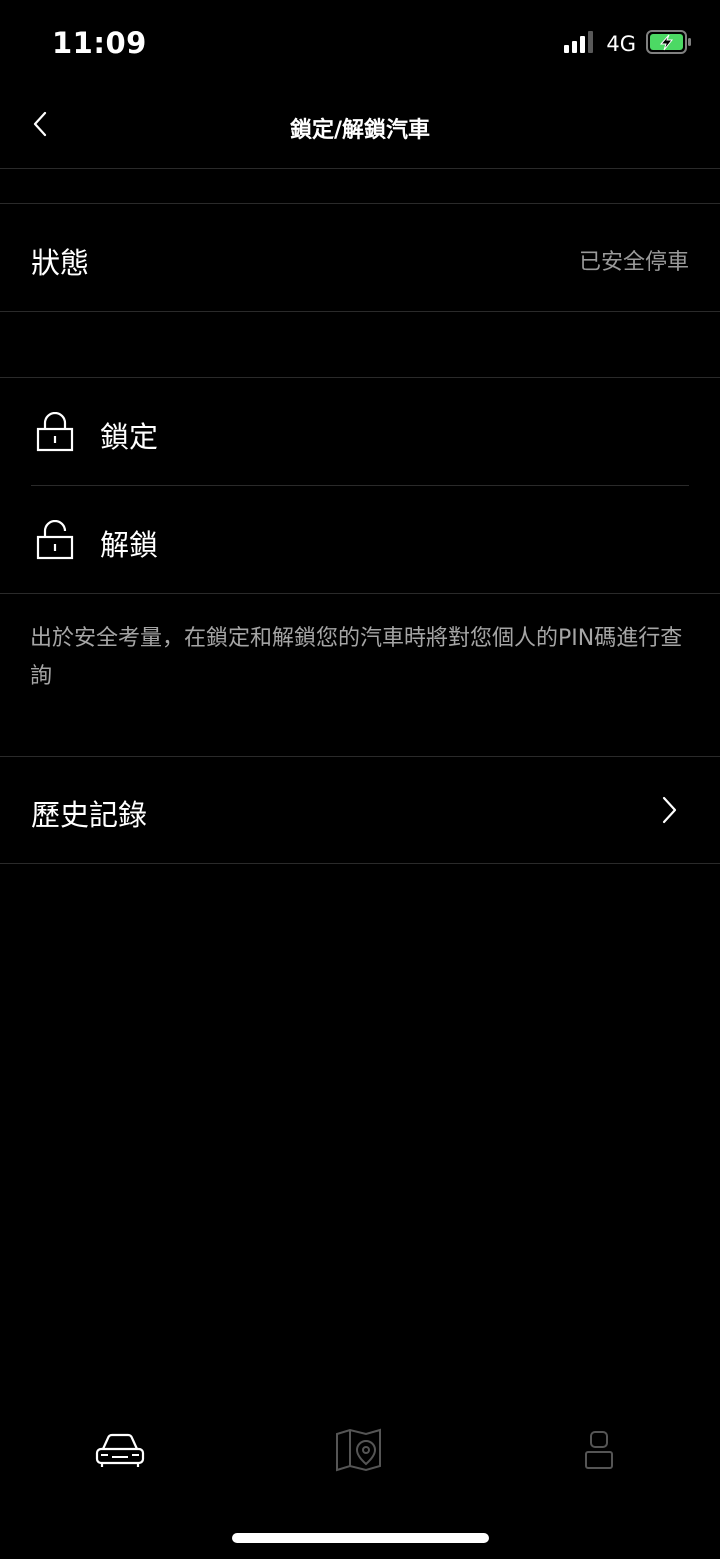 Image resolution: width=720 pixels, height=1559 pixels. Describe the element at coordinates (89, 815) in the screenshot. I see `history-label: 歷史記錄` at that location.